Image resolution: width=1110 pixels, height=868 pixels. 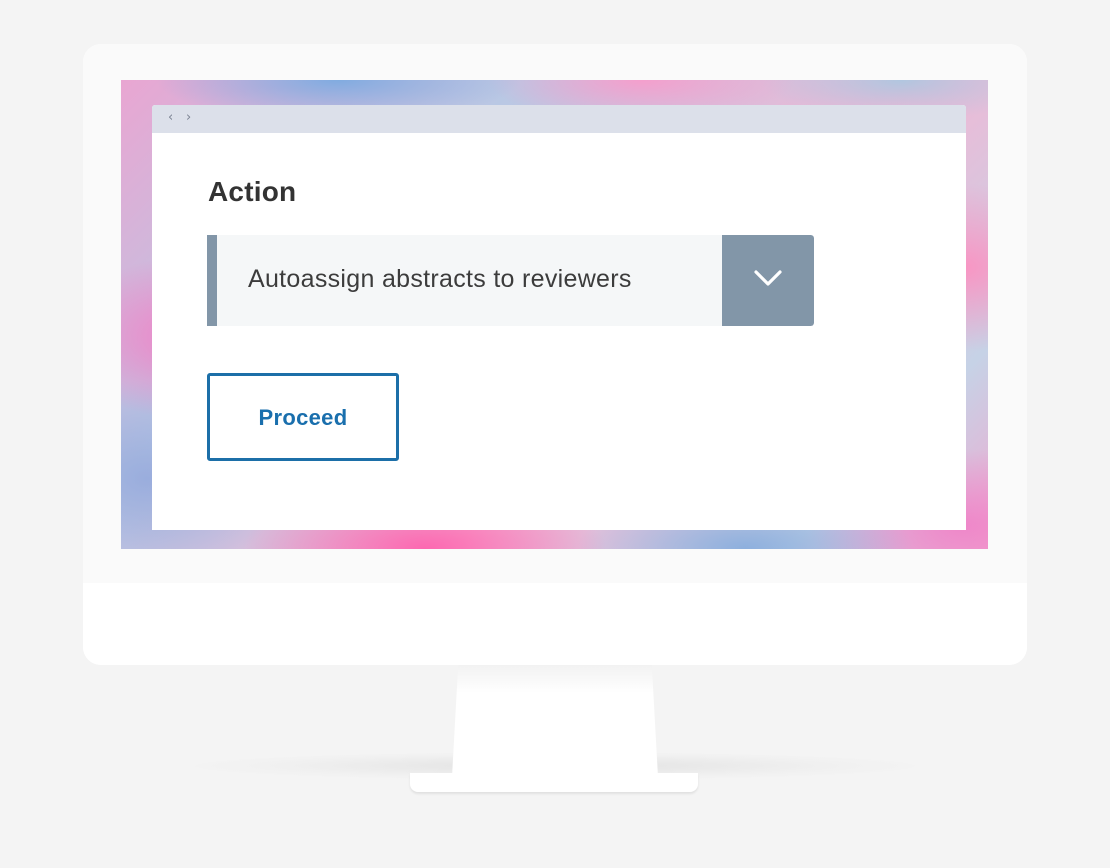 I want to click on chevron-down-icon, so click(x=768, y=278).